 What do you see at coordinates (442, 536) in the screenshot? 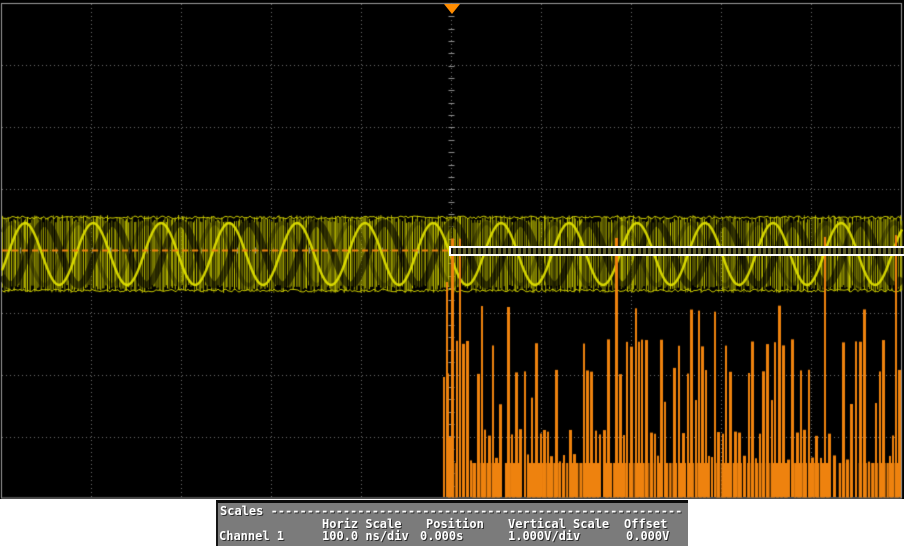
I see `channel-position-value: 0.000s` at bounding box center [442, 536].